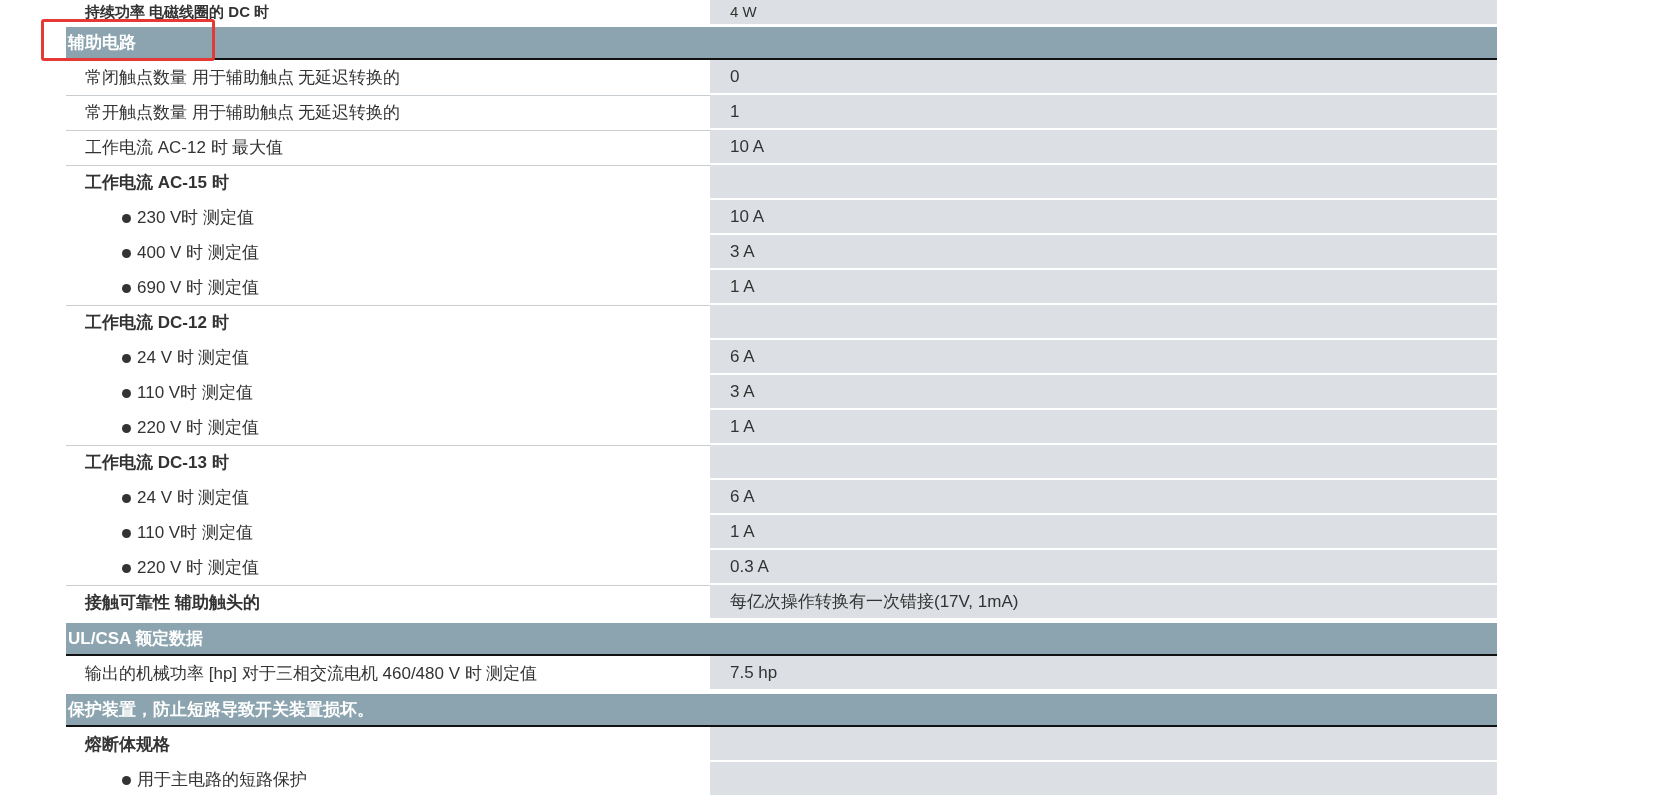  I want to click on section-header: 保护装置，防止短路导致开关装置损坏。, so click(781, 710).